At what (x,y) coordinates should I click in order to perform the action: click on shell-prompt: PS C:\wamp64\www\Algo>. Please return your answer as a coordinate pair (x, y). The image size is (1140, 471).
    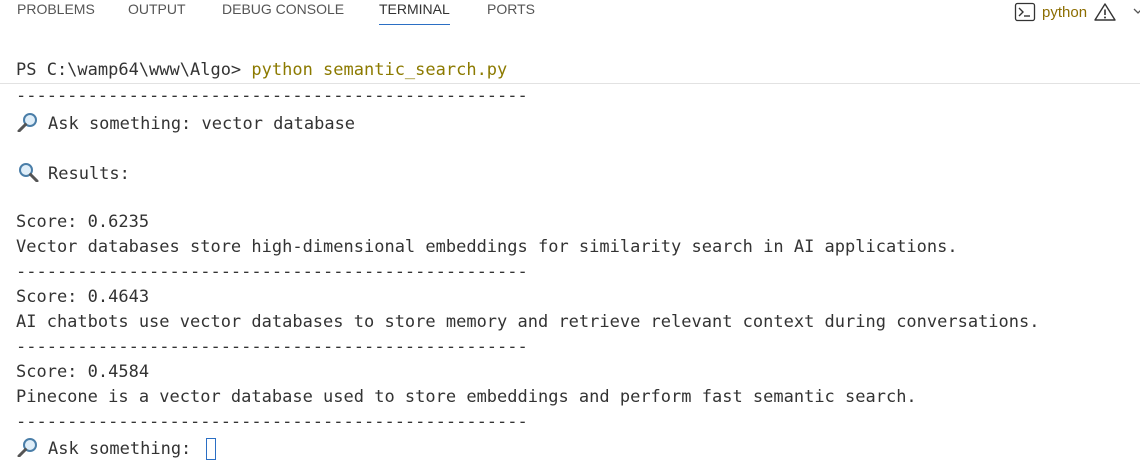
    Looking at the image, I should click on (134, 70).